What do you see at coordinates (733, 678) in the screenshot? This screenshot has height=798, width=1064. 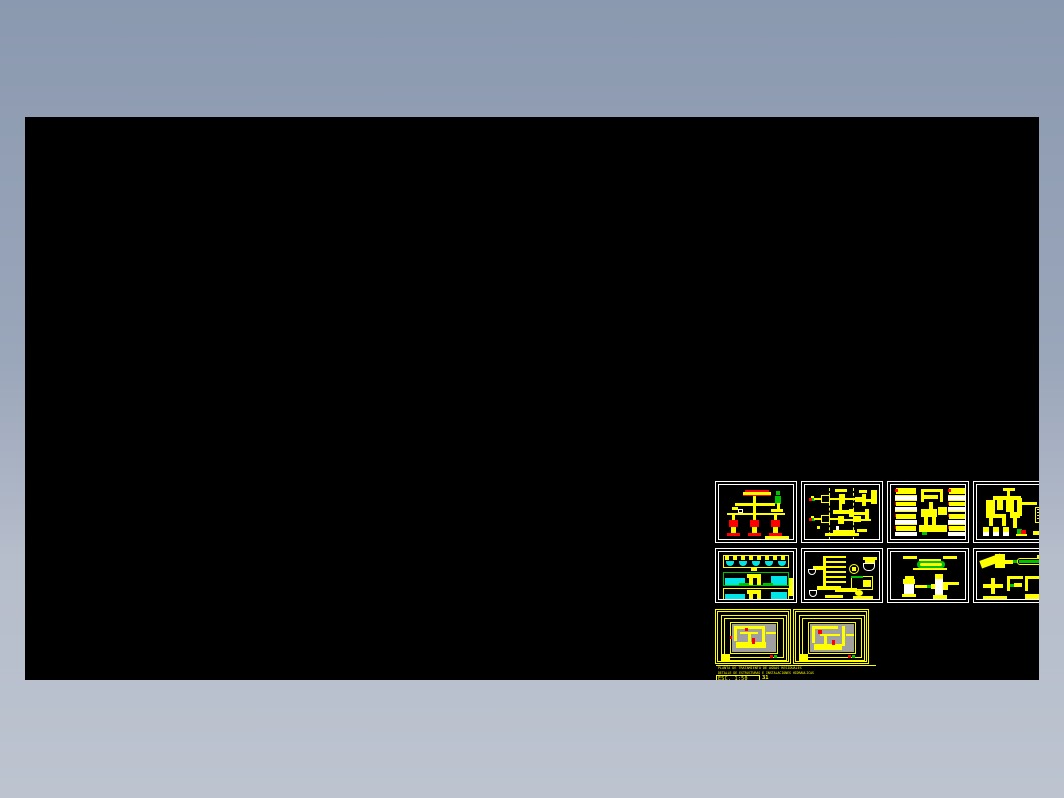 I see `title-block-scale: ESC. 1:50` at bounding box center [733, 678].